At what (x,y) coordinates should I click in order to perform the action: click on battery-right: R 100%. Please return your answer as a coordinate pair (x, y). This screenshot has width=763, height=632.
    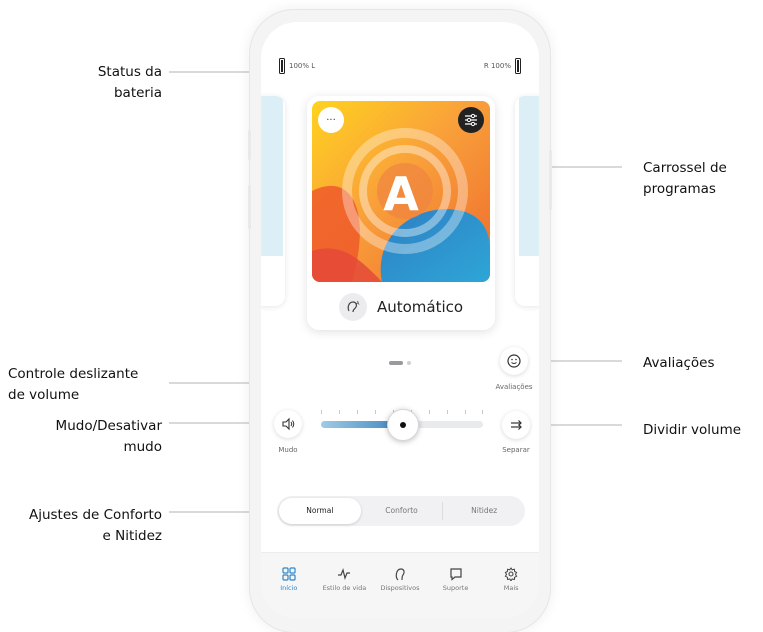
    Looking at the image, I should click on (502, 66).